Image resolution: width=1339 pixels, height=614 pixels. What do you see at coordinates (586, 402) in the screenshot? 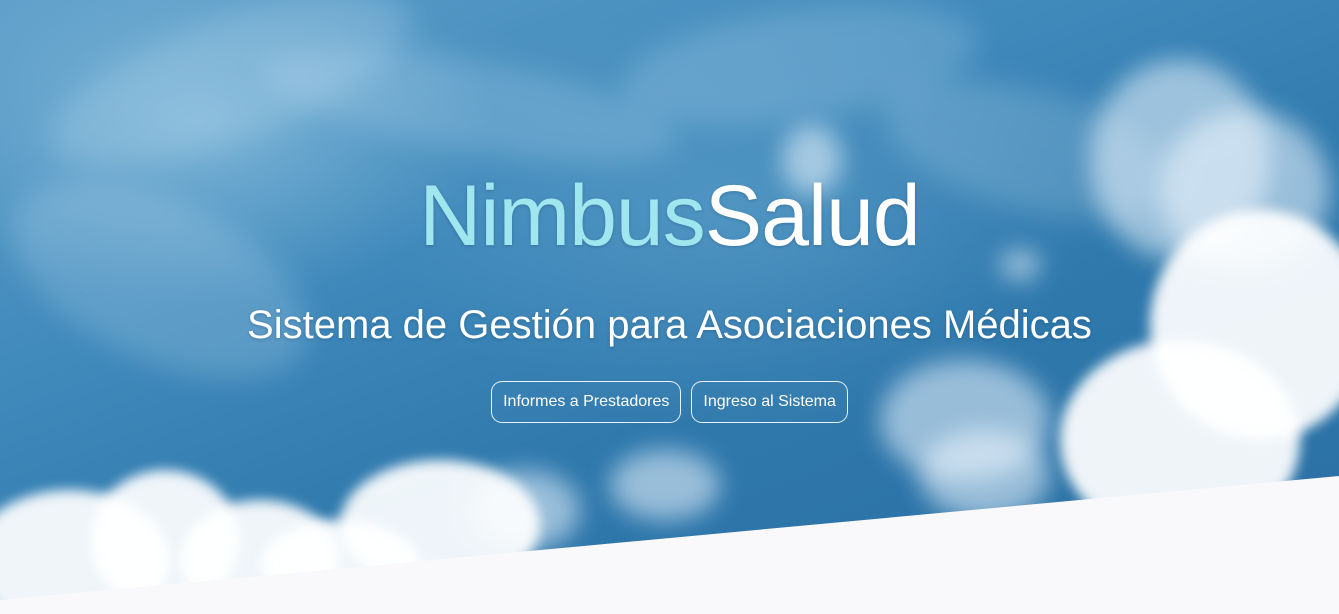
I see `providers-reports-button: Informes a Prestadores` at bounding box center [586, 402].